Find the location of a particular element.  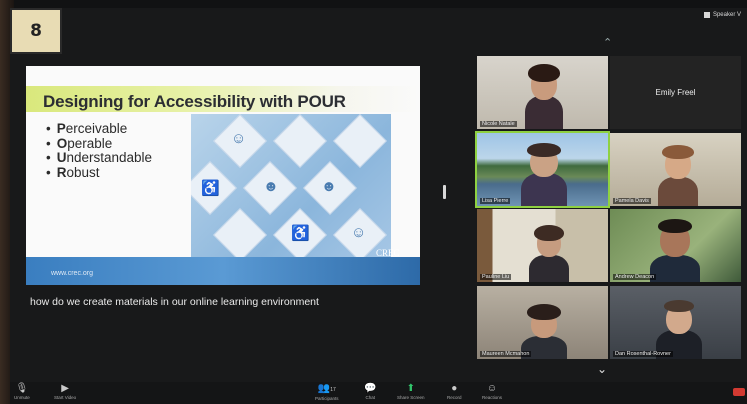

participant-name: Lisa Pierre is located at coordinates (495, 201).